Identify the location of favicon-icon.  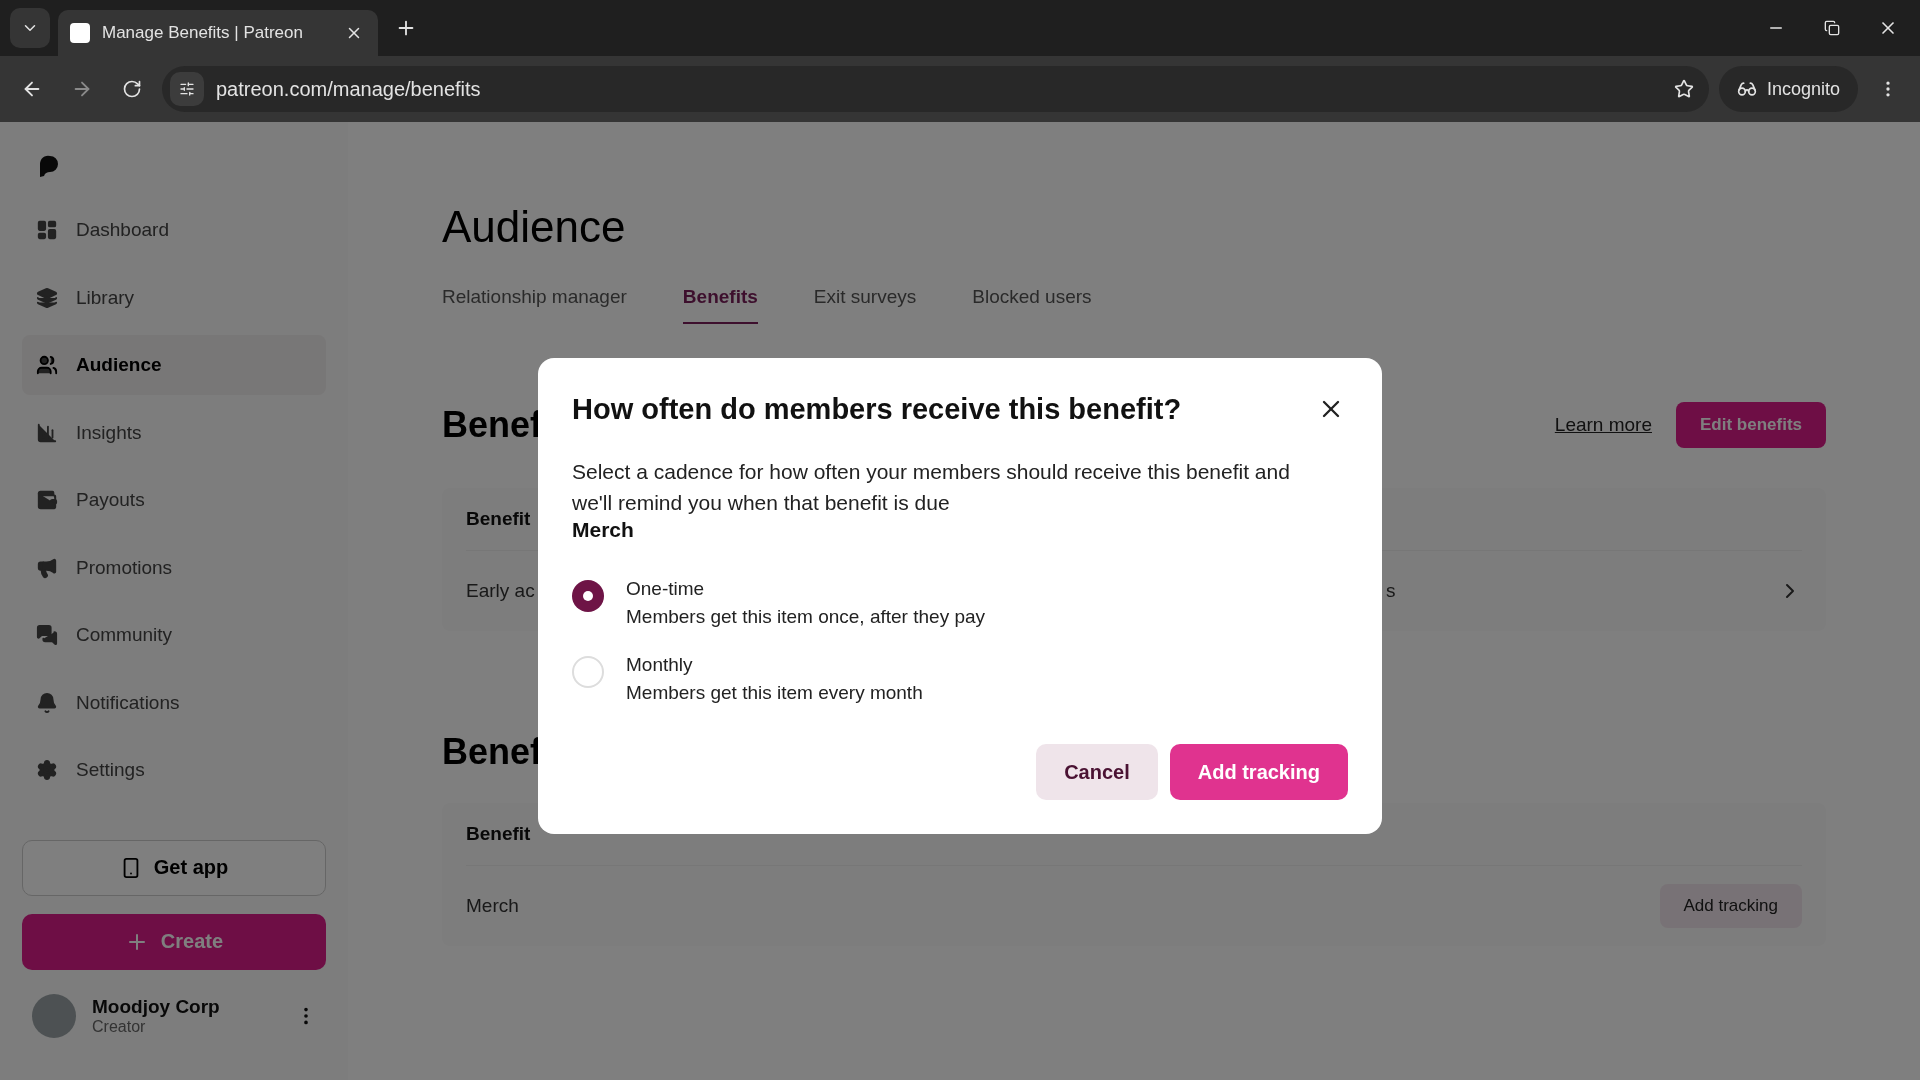
(80, 33).